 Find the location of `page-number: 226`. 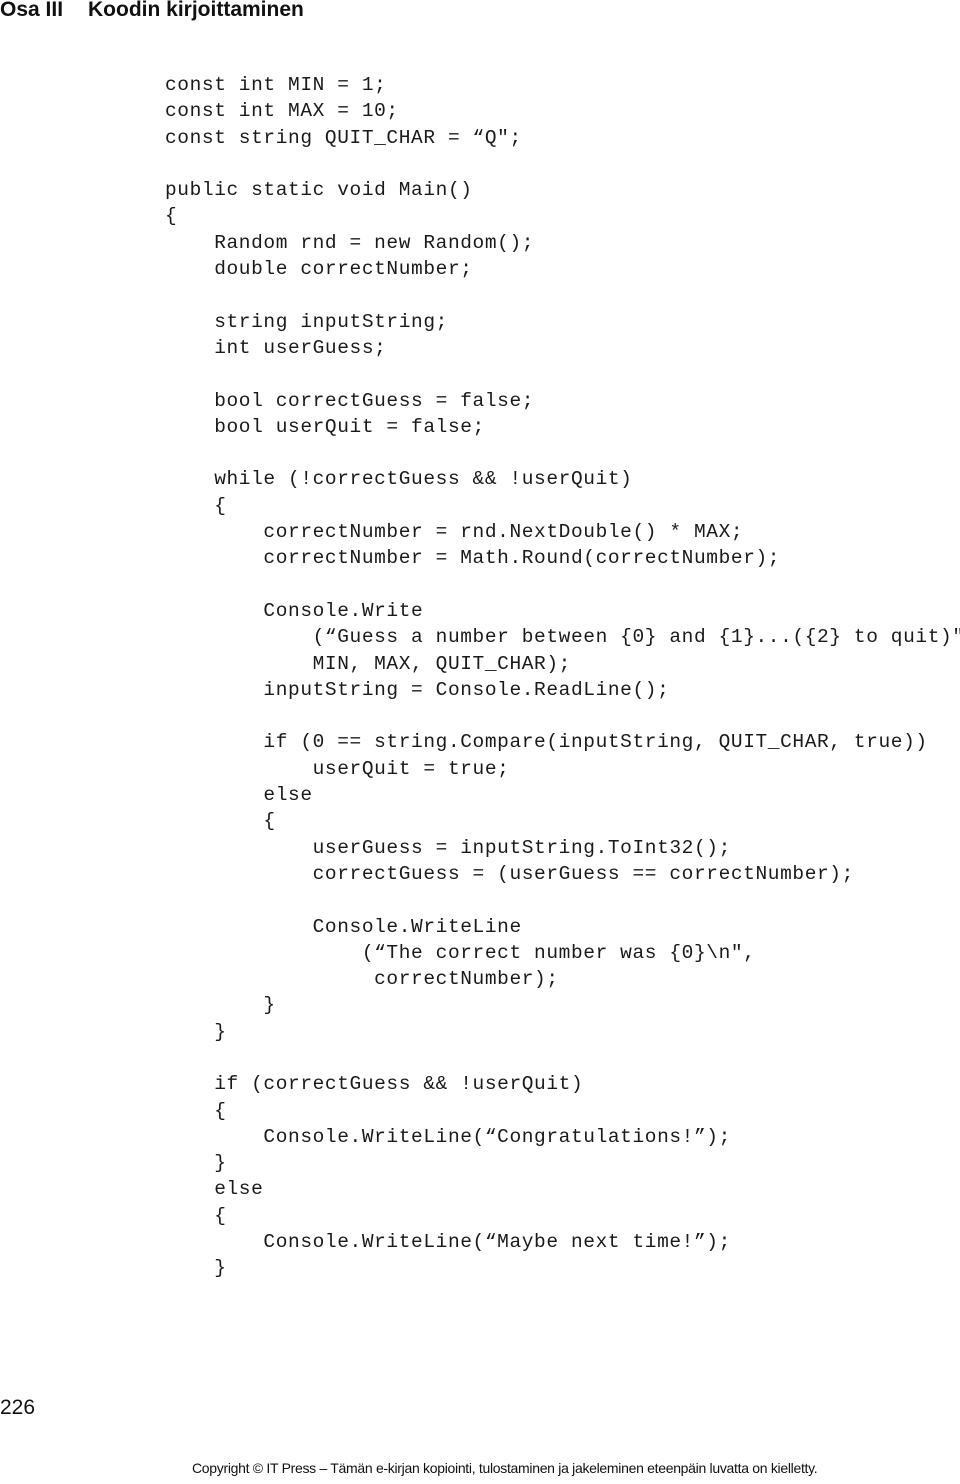

page-number: 226 is located at coordinates (18, 1407).